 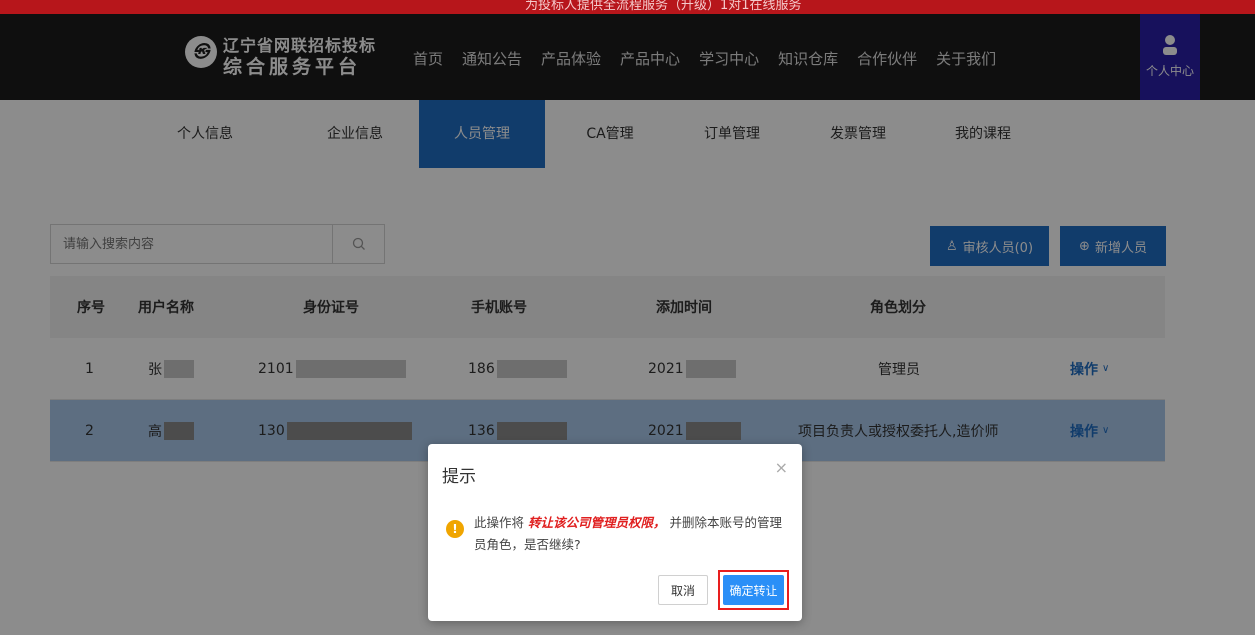 I want to click on close-icon: ×, so click(x=781, y=467).